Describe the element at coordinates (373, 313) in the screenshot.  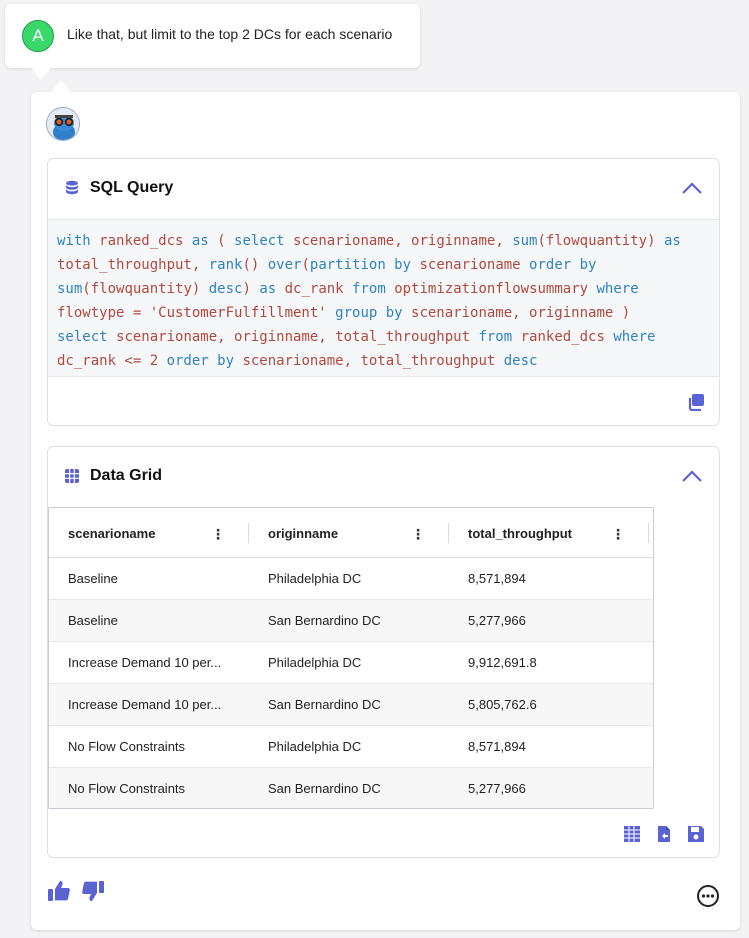
I see `sql-token: group by` at that location.